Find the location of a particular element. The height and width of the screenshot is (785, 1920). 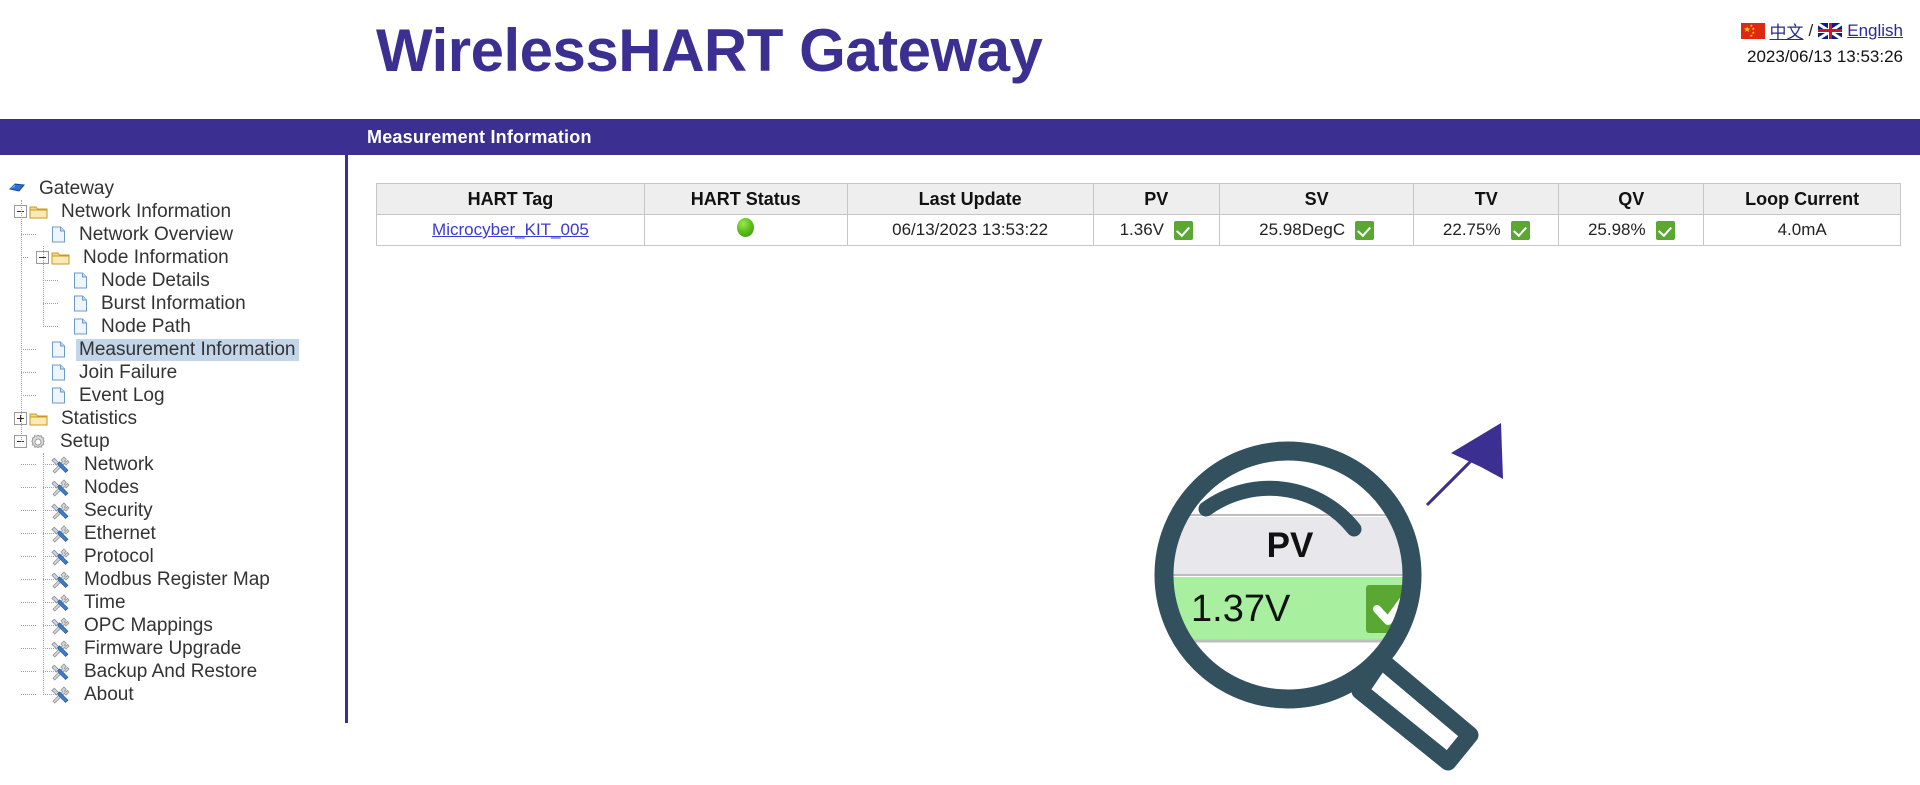

sidebar-item-label: Time is located at coordinates (105, 602).